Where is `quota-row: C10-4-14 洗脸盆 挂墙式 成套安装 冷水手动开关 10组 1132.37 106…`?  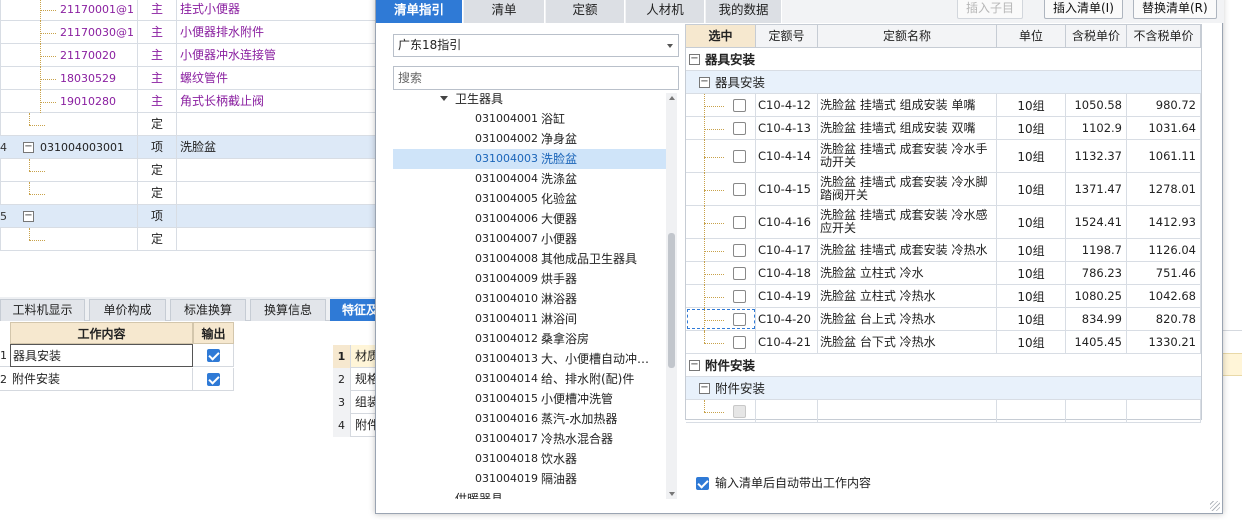
quota-row: C10-4-14 洗脸盆 挂墙式 成套安装 冷水手动开关 10组 1132.37 106… is located at coordinates (943, 156).